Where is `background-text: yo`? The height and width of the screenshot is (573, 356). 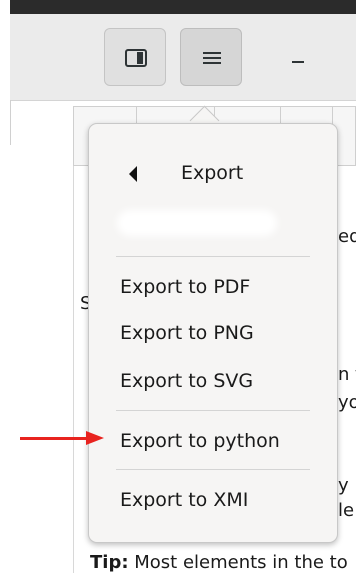
background-text: yo is located at coordinates (347, 402).